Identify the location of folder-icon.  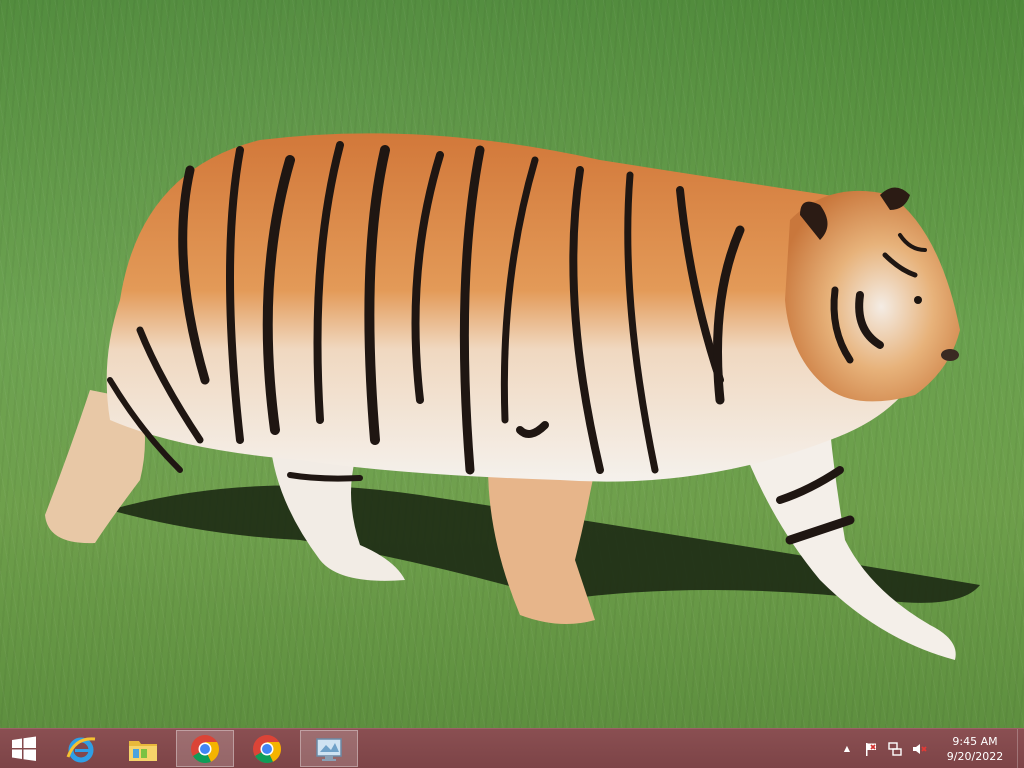
(143, 750).